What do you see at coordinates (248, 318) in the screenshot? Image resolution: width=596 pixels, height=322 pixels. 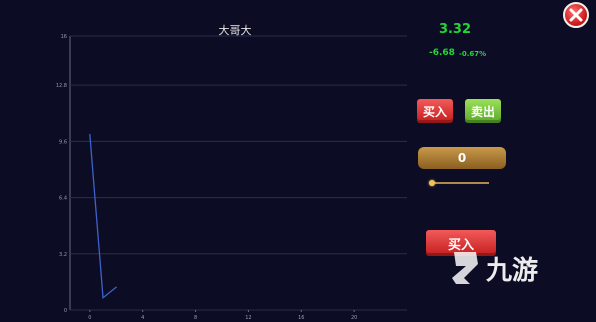 I see `x-tick-label: 12` at bounding box center [248, 318].